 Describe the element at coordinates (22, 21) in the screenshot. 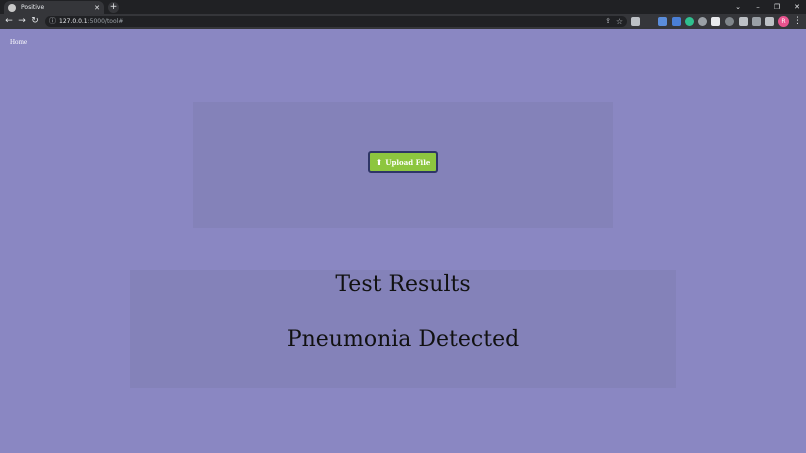

I see `forward-arrow-icon: →` at that location.